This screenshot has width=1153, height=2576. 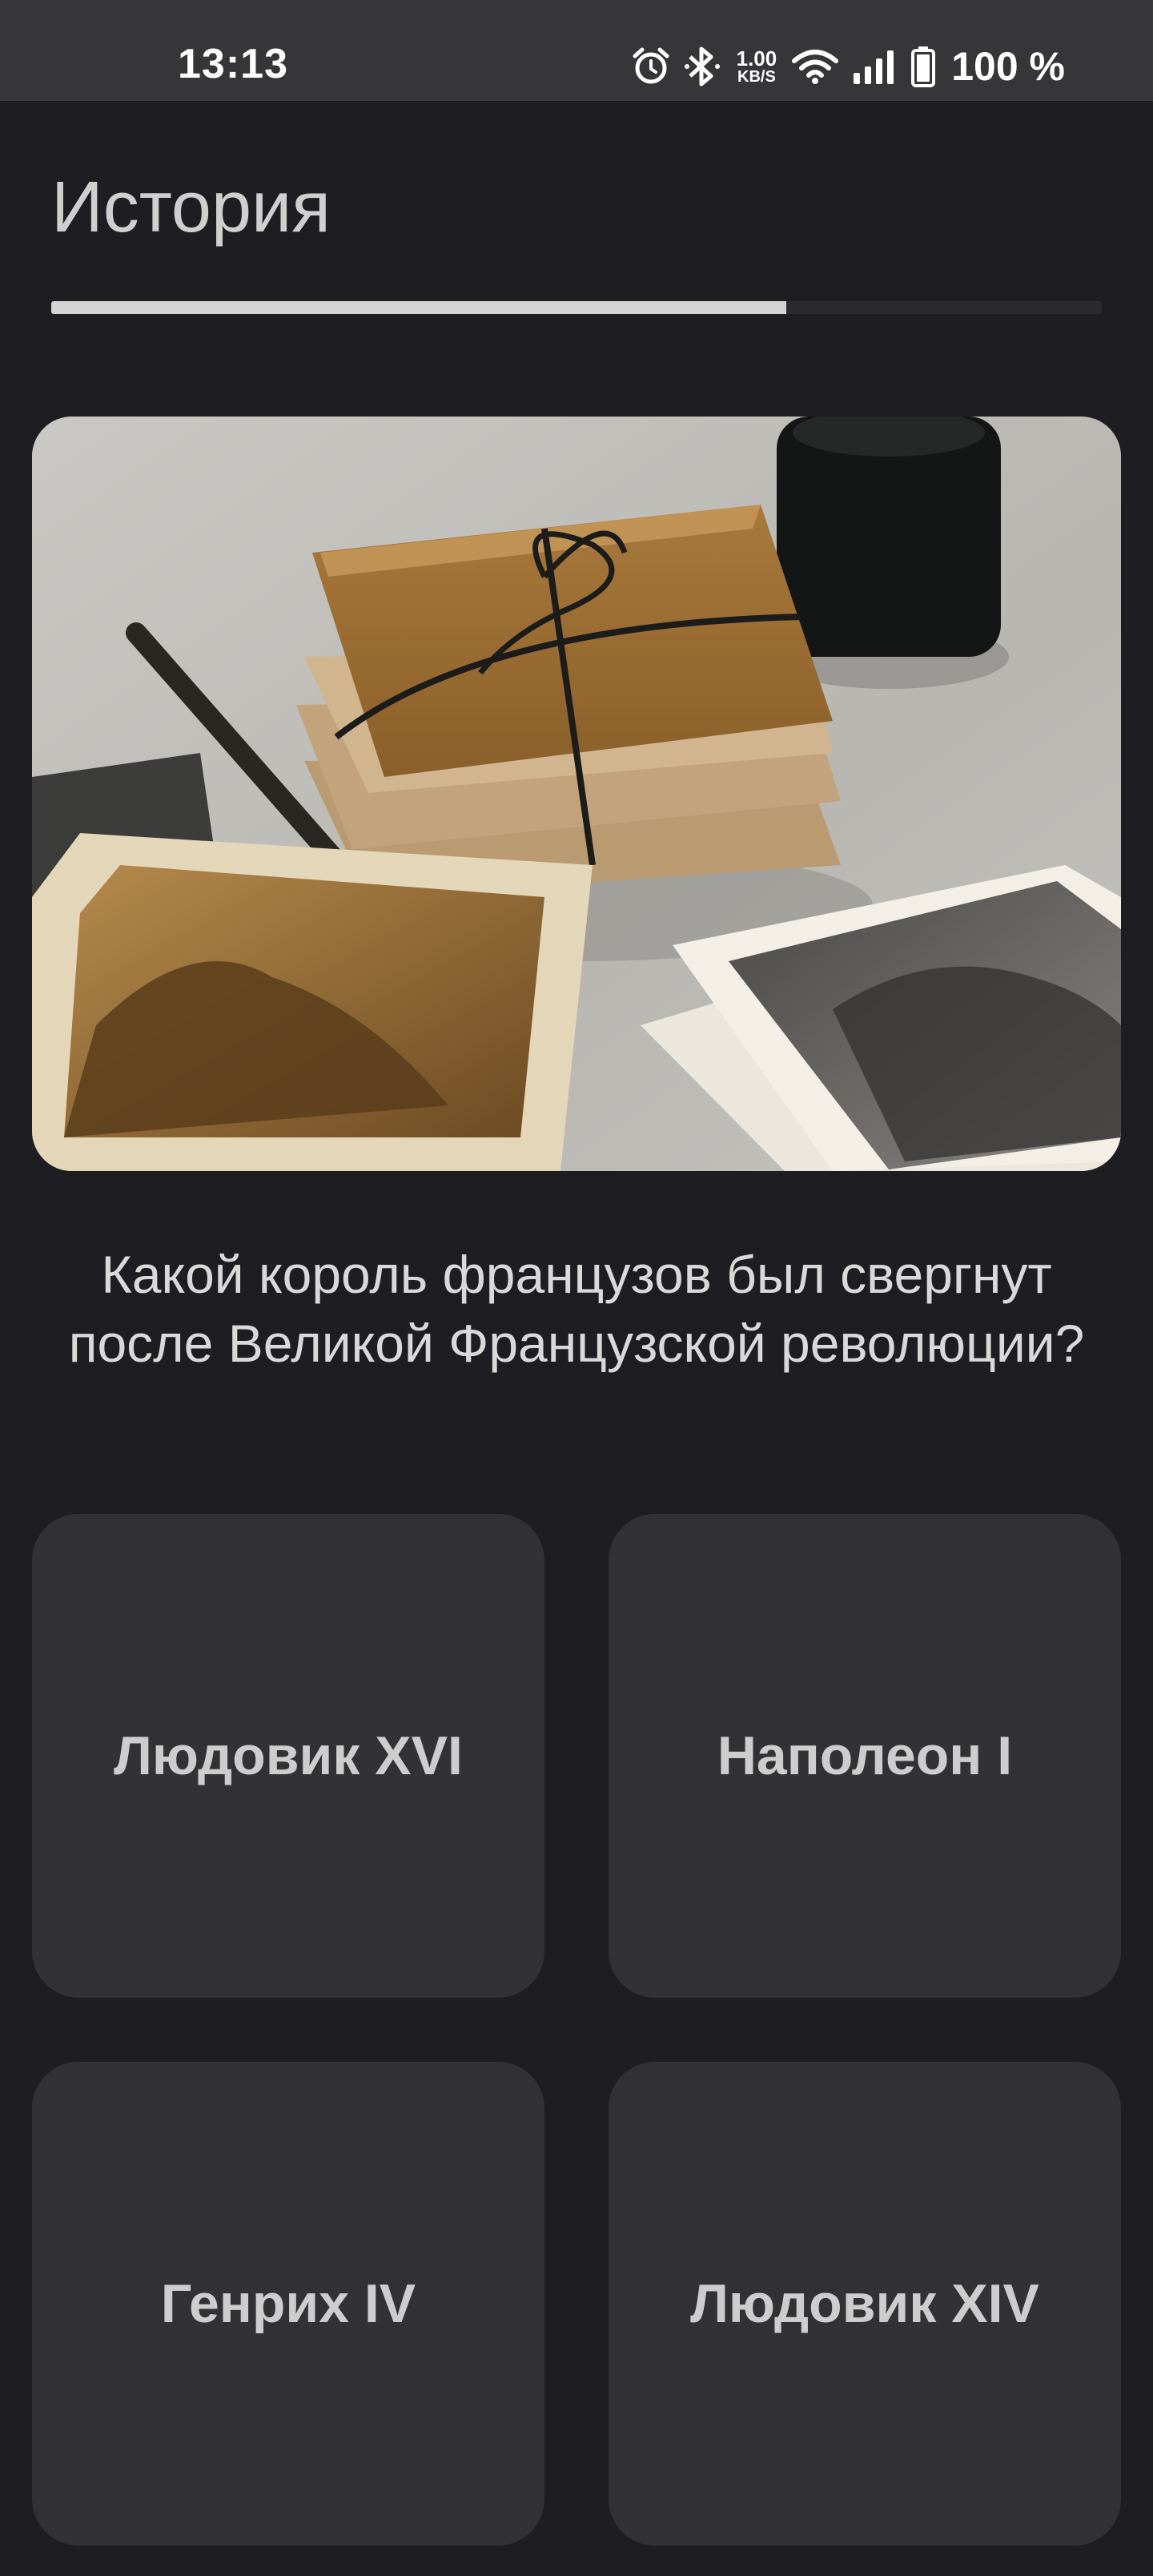 I want to click on answer-option-1: Людовик XVI, so click(x=288, y=1756).